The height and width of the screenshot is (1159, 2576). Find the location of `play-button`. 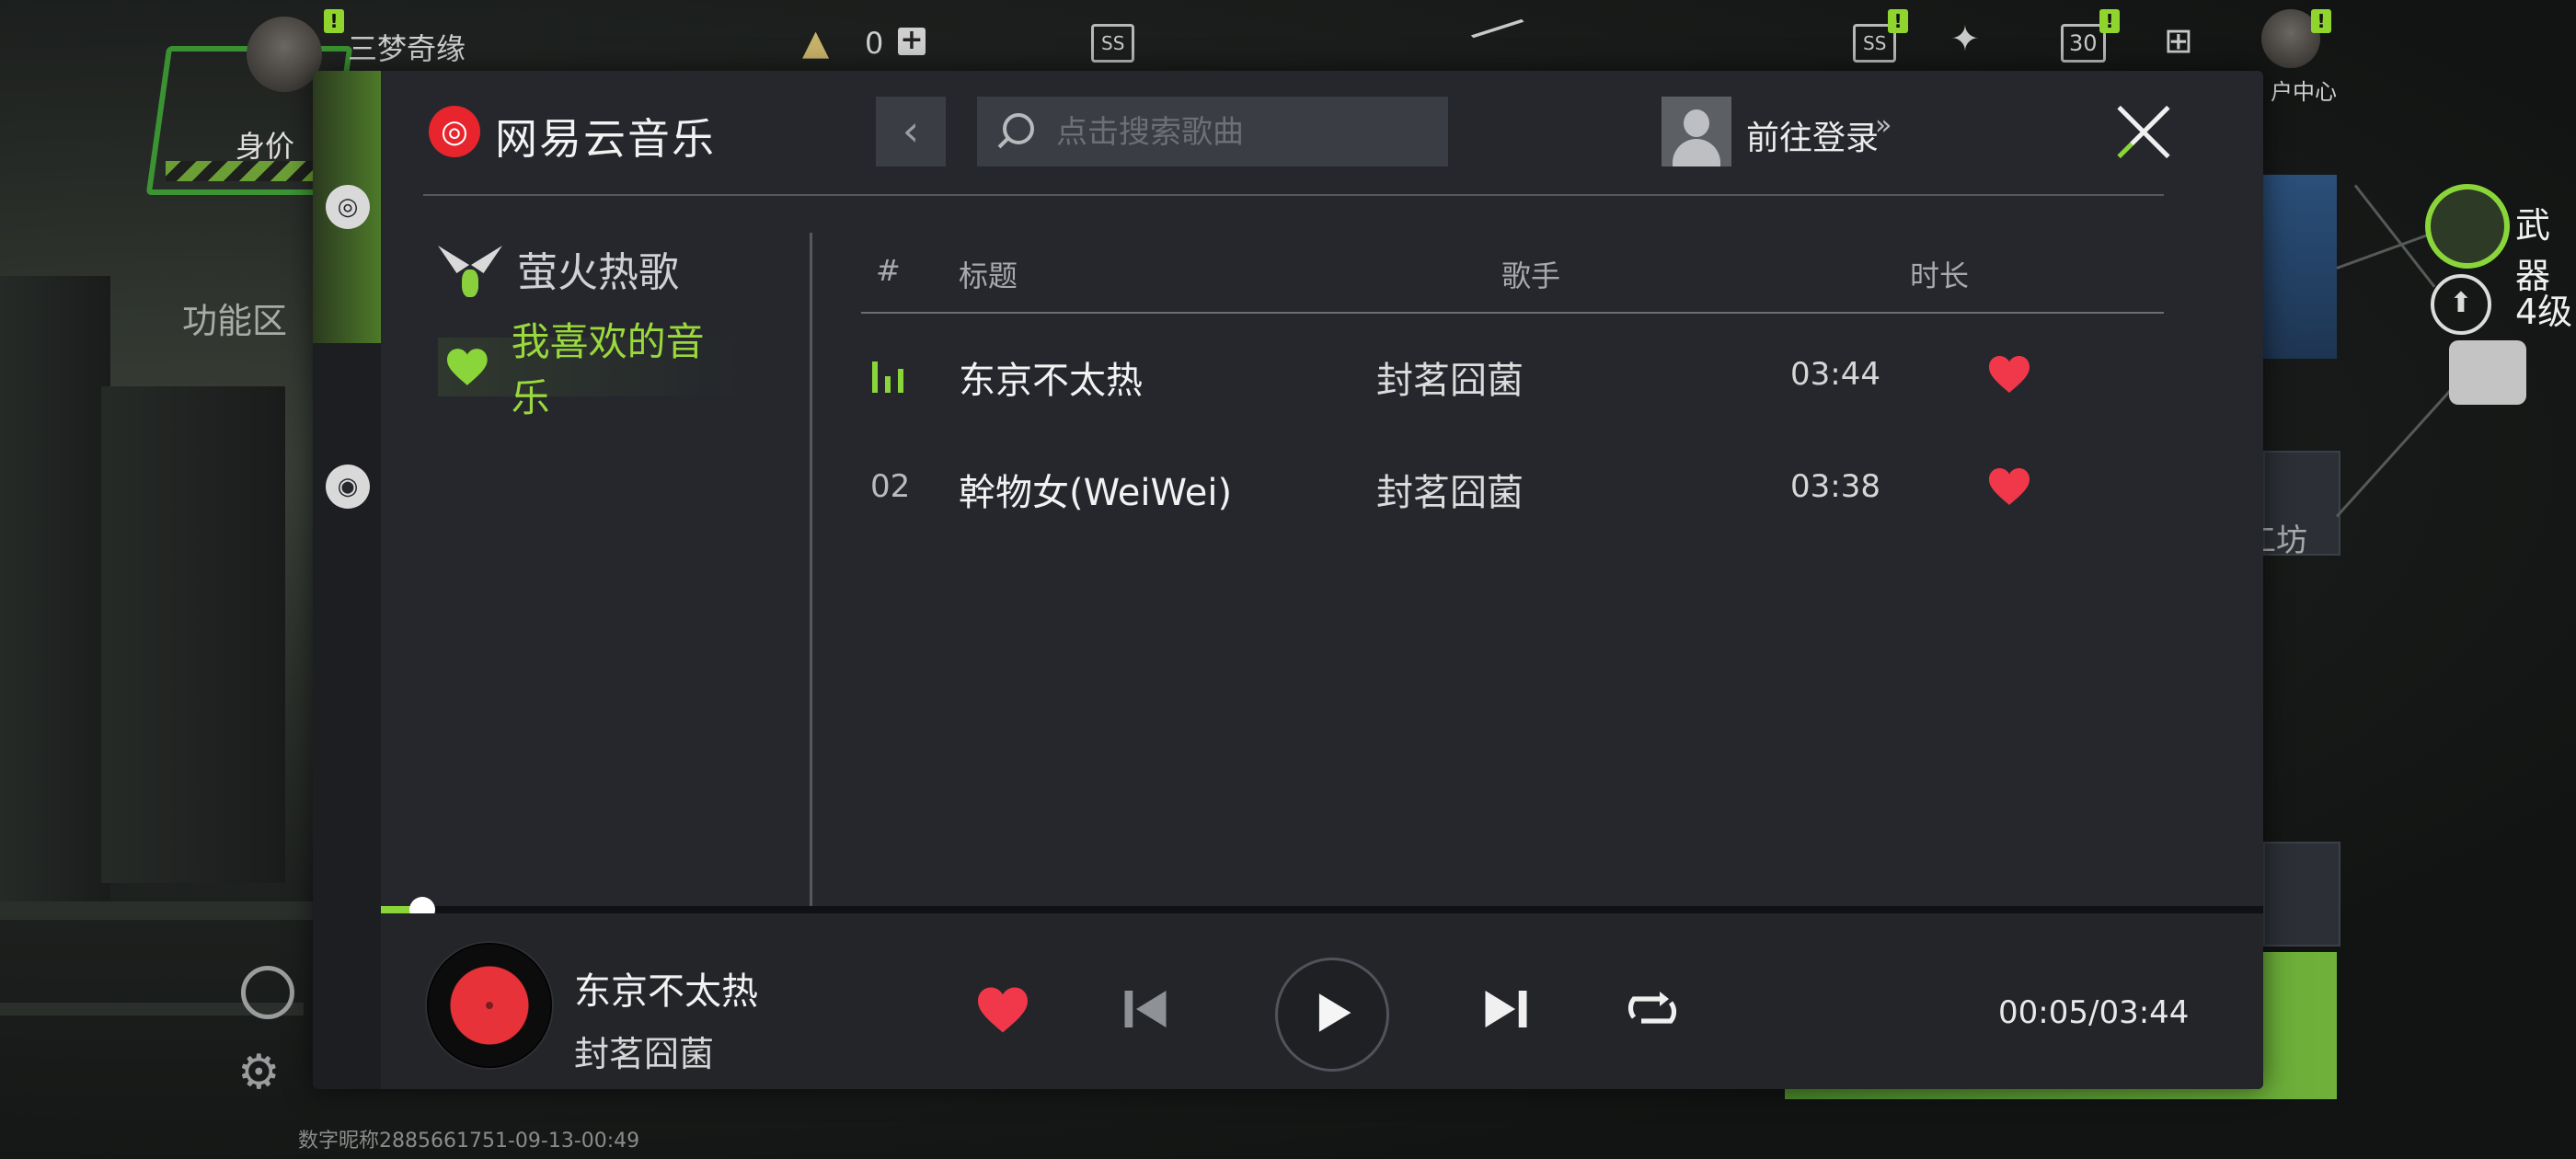

play-button is located at coordinates (1332, 1015).